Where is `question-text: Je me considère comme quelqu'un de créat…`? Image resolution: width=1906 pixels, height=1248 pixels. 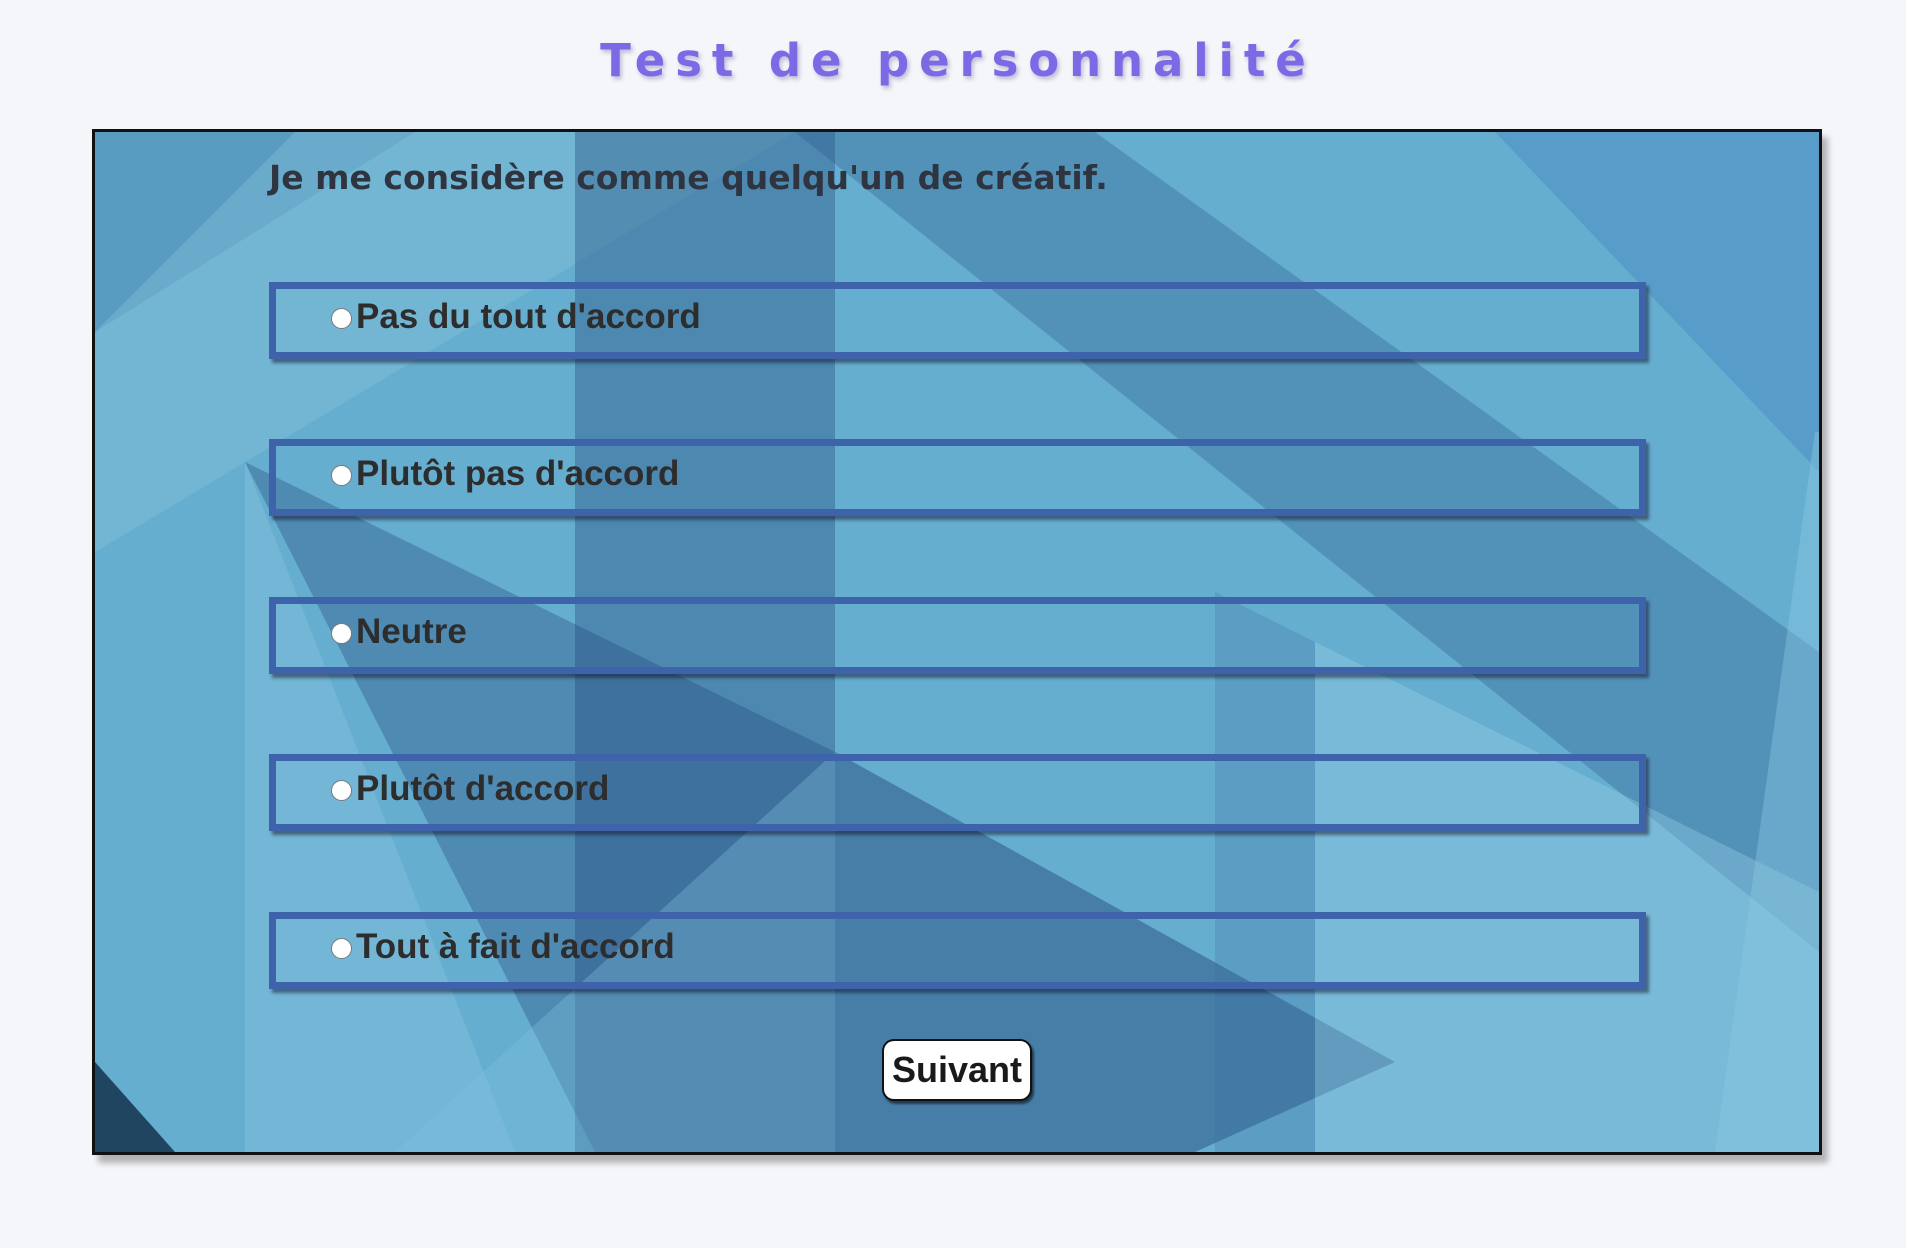 question-text: Je me considère comme quelqu'un de créat… is located at coordinates (688, 177).